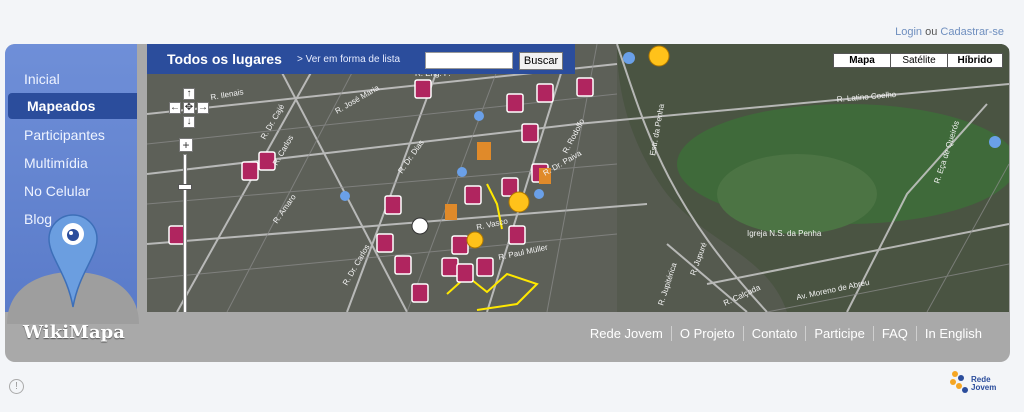 The width and height of the screenshot is (1024, 412). Describe the element at coordinates (894, 333) in the screenshot. I see `footer-link-faq: FAQ` at that location.